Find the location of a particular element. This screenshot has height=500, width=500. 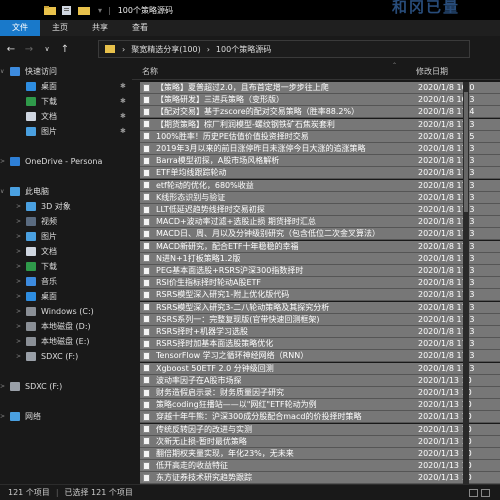

file-row: ETF单均线跟踪轮动 is located at coordinates (301, 173).